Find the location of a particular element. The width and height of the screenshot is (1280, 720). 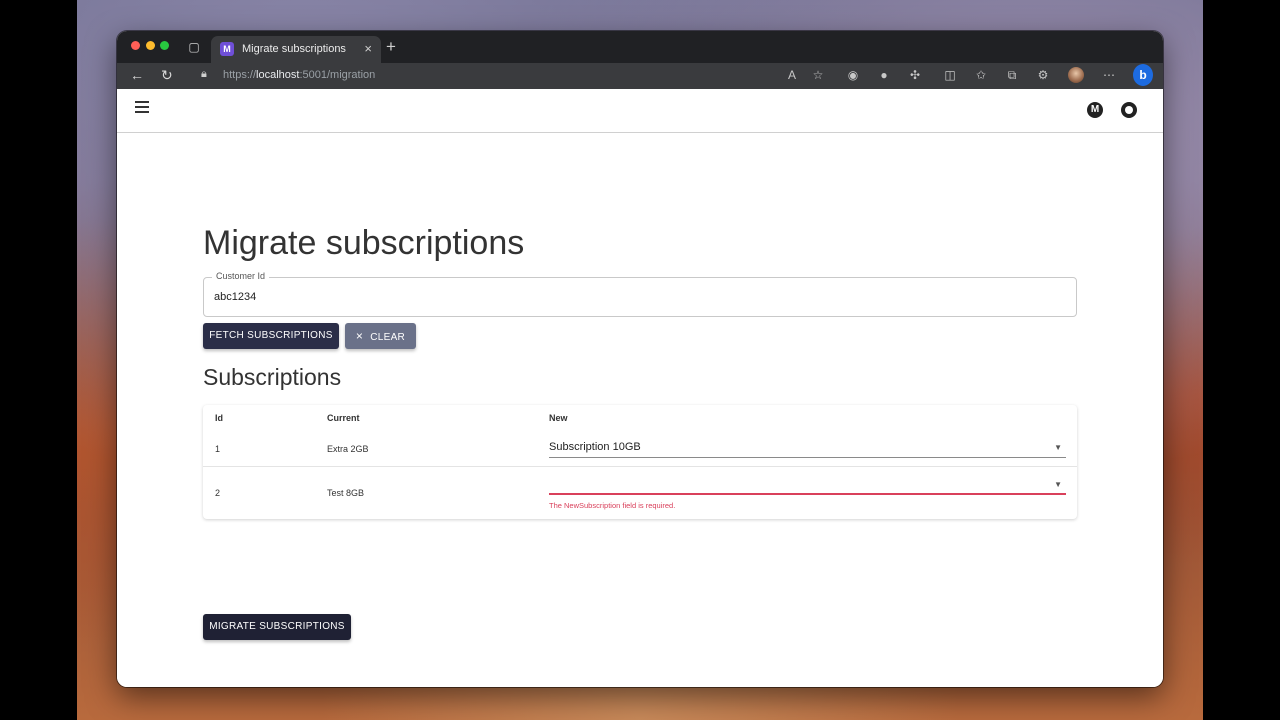

app-bar: M is located at coordinates (640, 111).